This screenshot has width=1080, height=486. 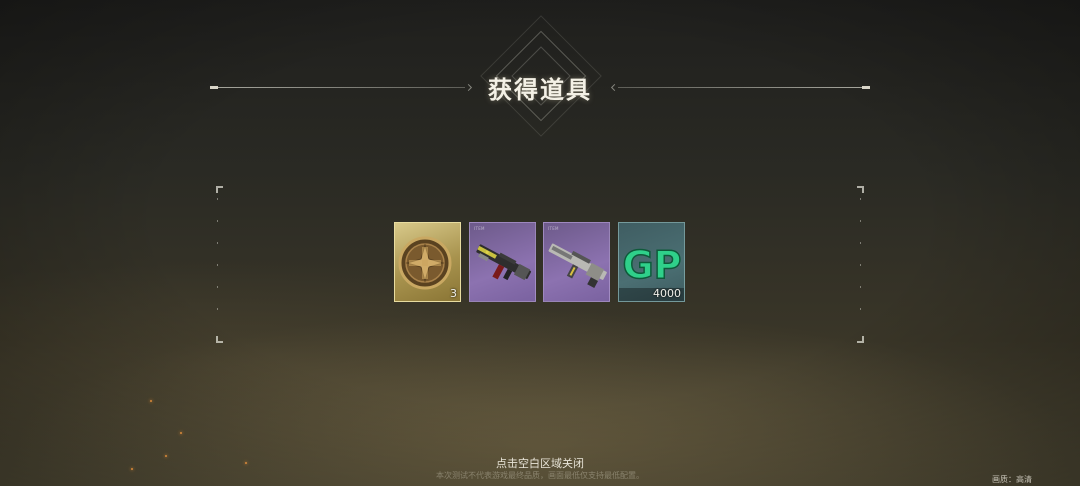 What do you see at coordinates (744, 87) in the screenshot?
I see `title-divider-right` at bounding box center [744, 87].